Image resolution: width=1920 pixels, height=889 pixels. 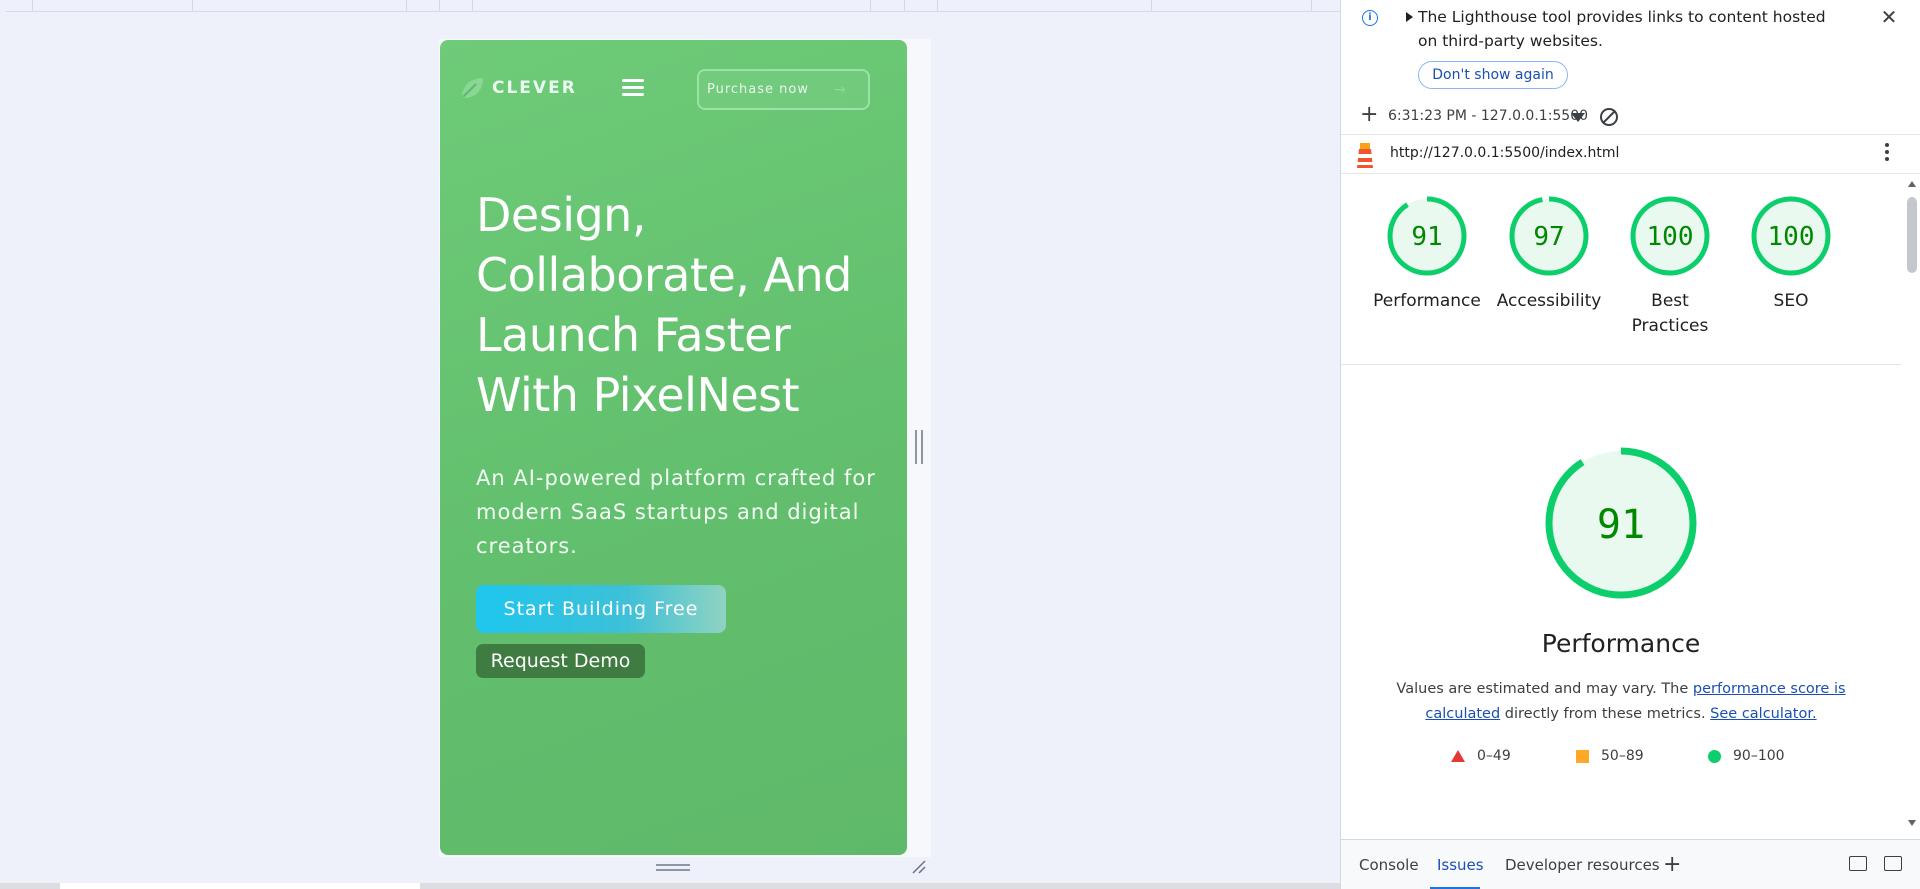 I want to click on gauge-label: Best Practices, so click(x=1670, y=313).